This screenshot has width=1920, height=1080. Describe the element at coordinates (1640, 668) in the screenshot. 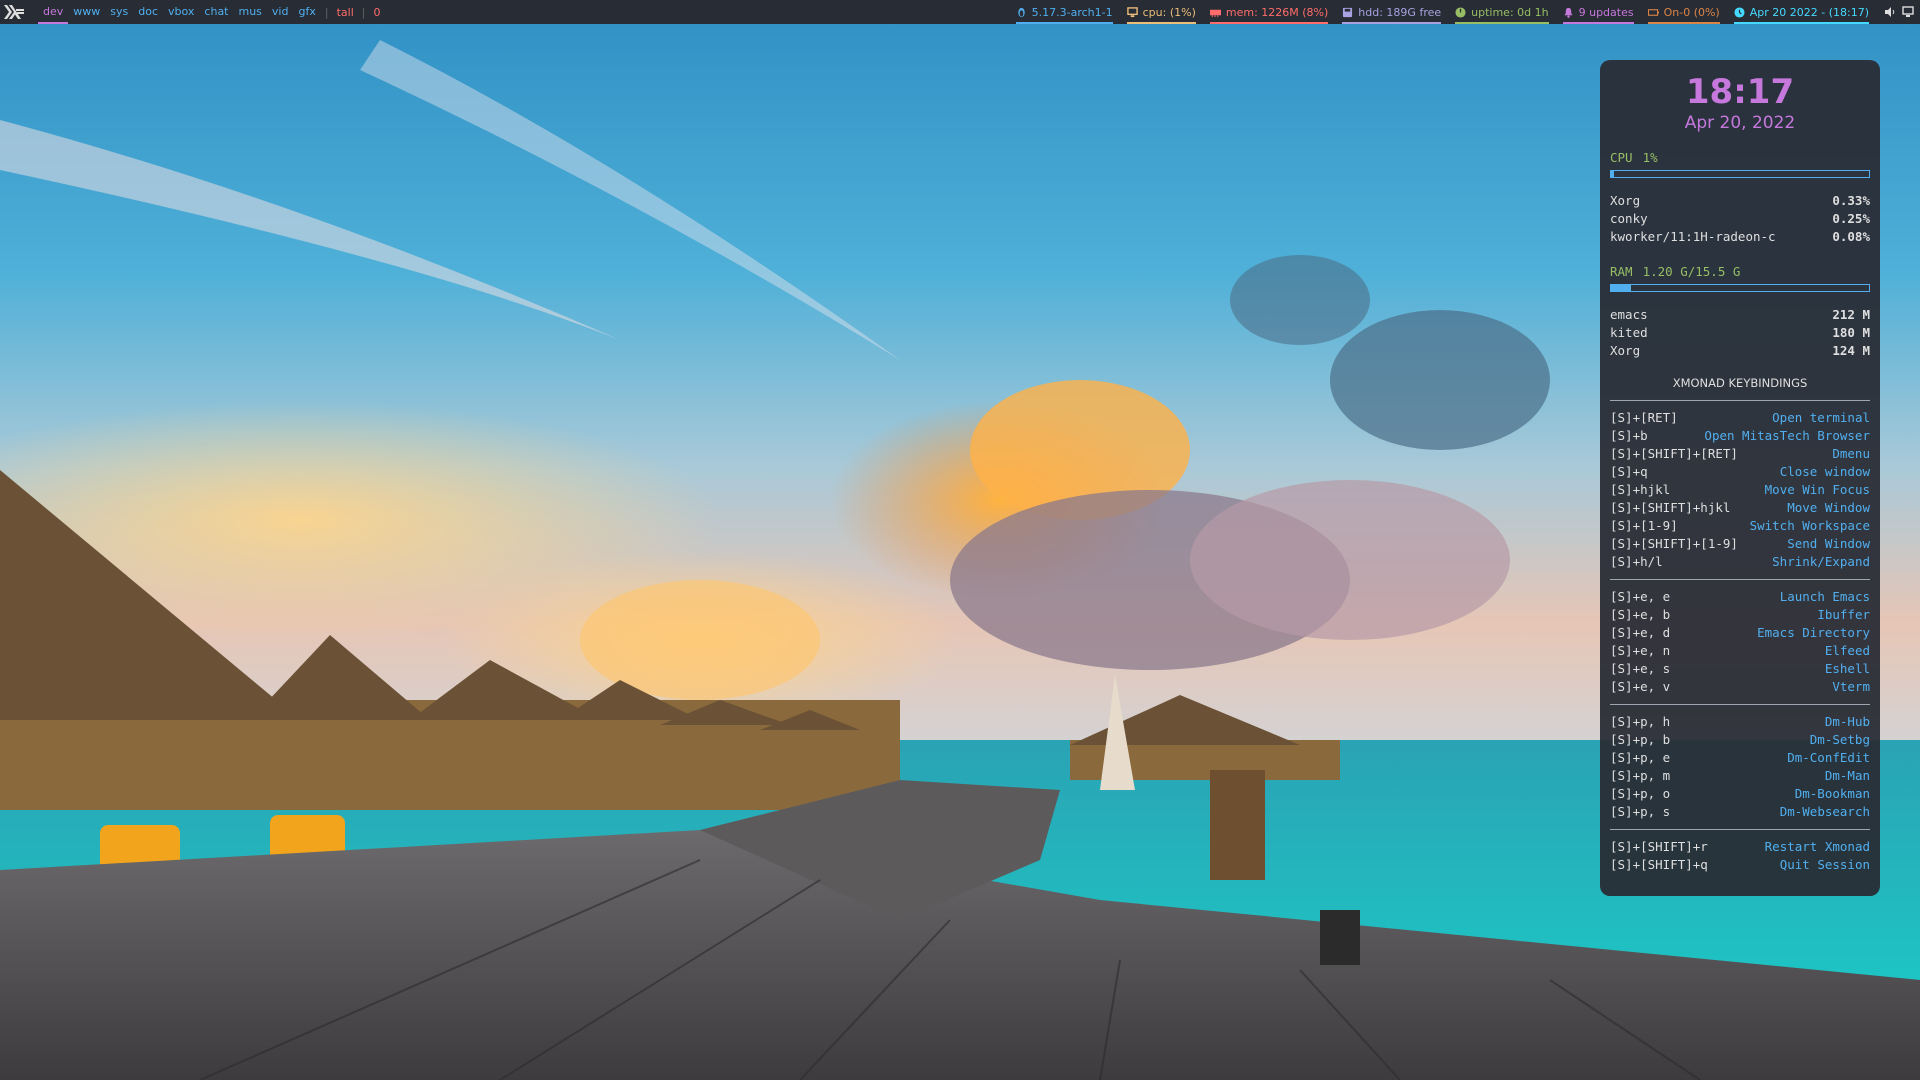

I see `key: [S]+e, s` at that location.